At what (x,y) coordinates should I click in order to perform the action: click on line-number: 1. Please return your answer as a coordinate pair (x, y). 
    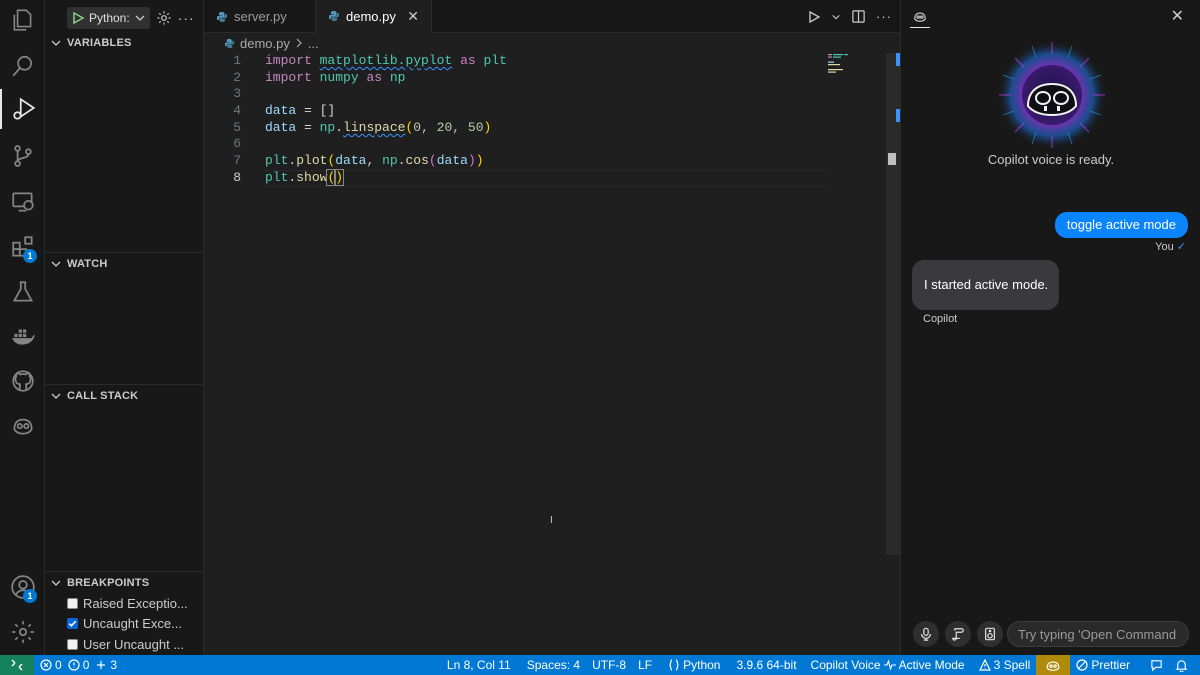
    Looking at the image, I should click on (237, 60).